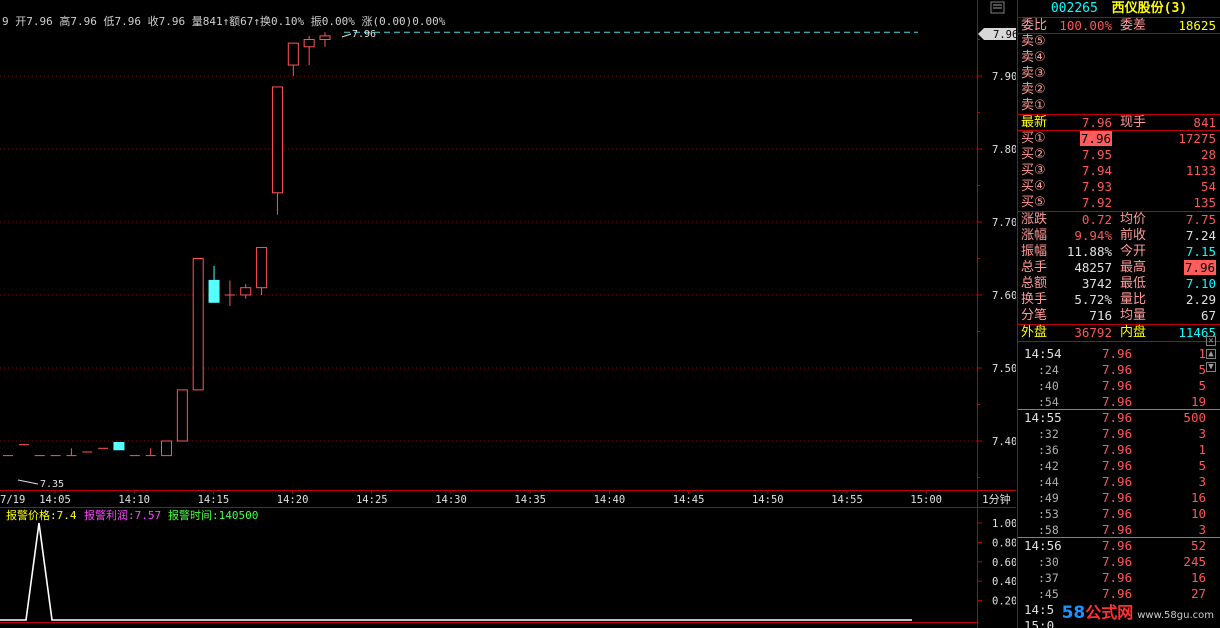 The width and height of the screenshot is (1220, 628). Describe the element at coordinates (996, 499) in the screenshot. I see `period-label: 1分钟` at that location.